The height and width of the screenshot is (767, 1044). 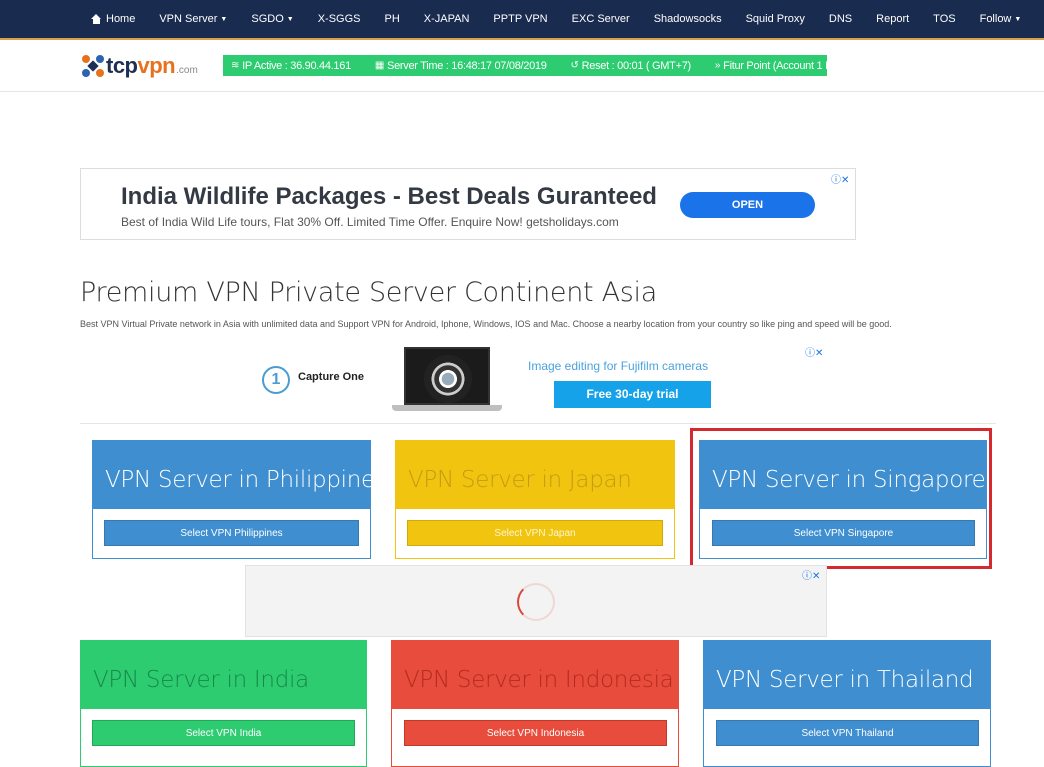 What do you see at coordinates (246, 480) in the screenshot?
I see `server-card-title: VPN Server in Philippines` at bounding box center [246, 480].